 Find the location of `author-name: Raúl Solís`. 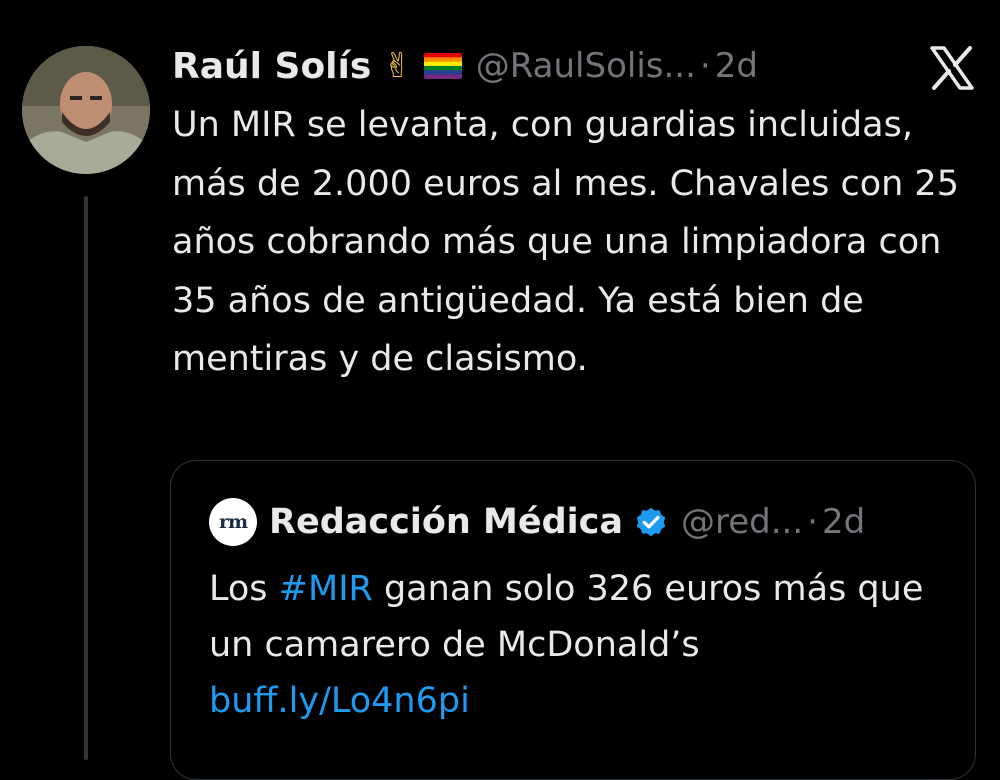

author-name: Raúl Solís is located at coordinates (271, 66).